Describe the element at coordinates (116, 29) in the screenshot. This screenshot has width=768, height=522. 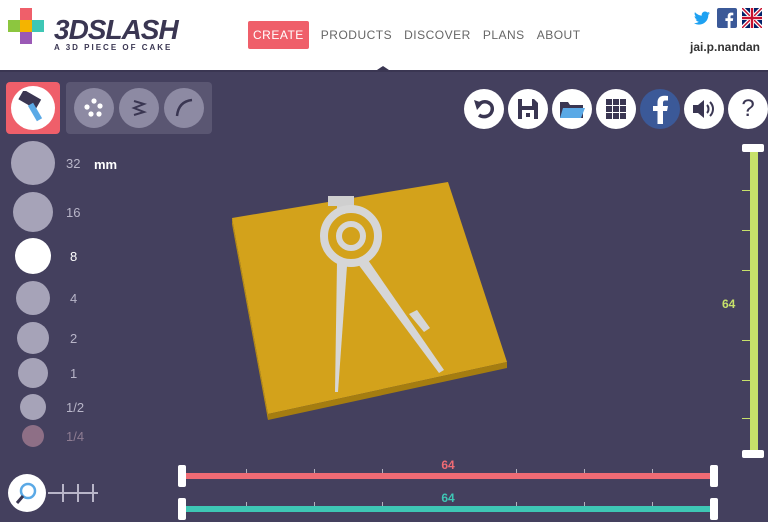
I see `brand-name: 3DSLASH` at that location.